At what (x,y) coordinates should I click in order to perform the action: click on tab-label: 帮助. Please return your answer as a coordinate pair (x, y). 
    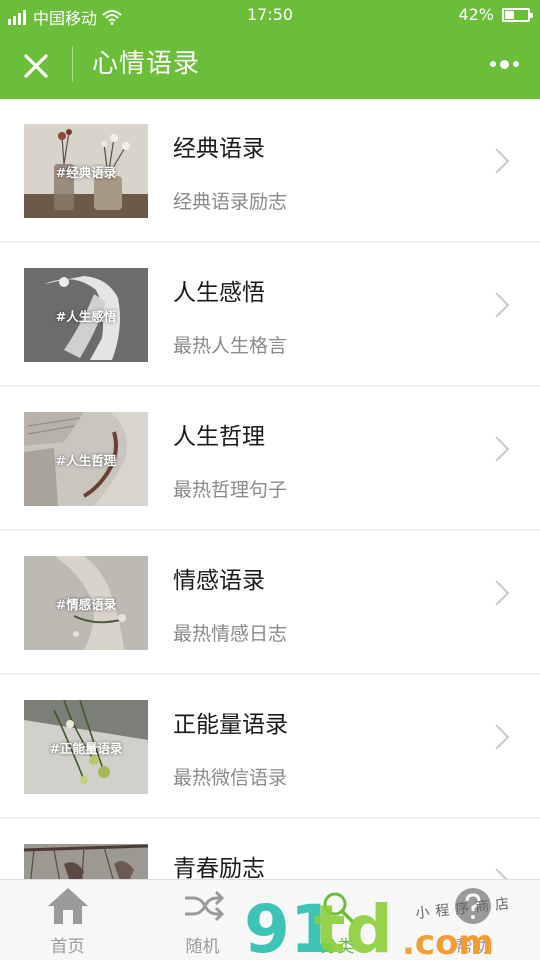
    Looking at the image, I should click on (472, 947).